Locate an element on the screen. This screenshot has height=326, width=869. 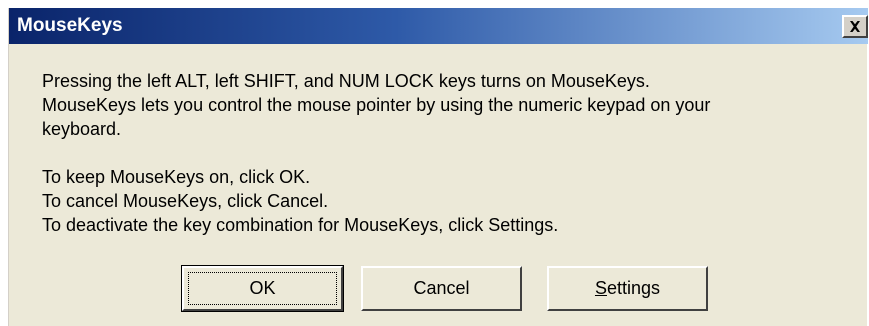
message-line: keyboard. is located at coordinates (82, 129).